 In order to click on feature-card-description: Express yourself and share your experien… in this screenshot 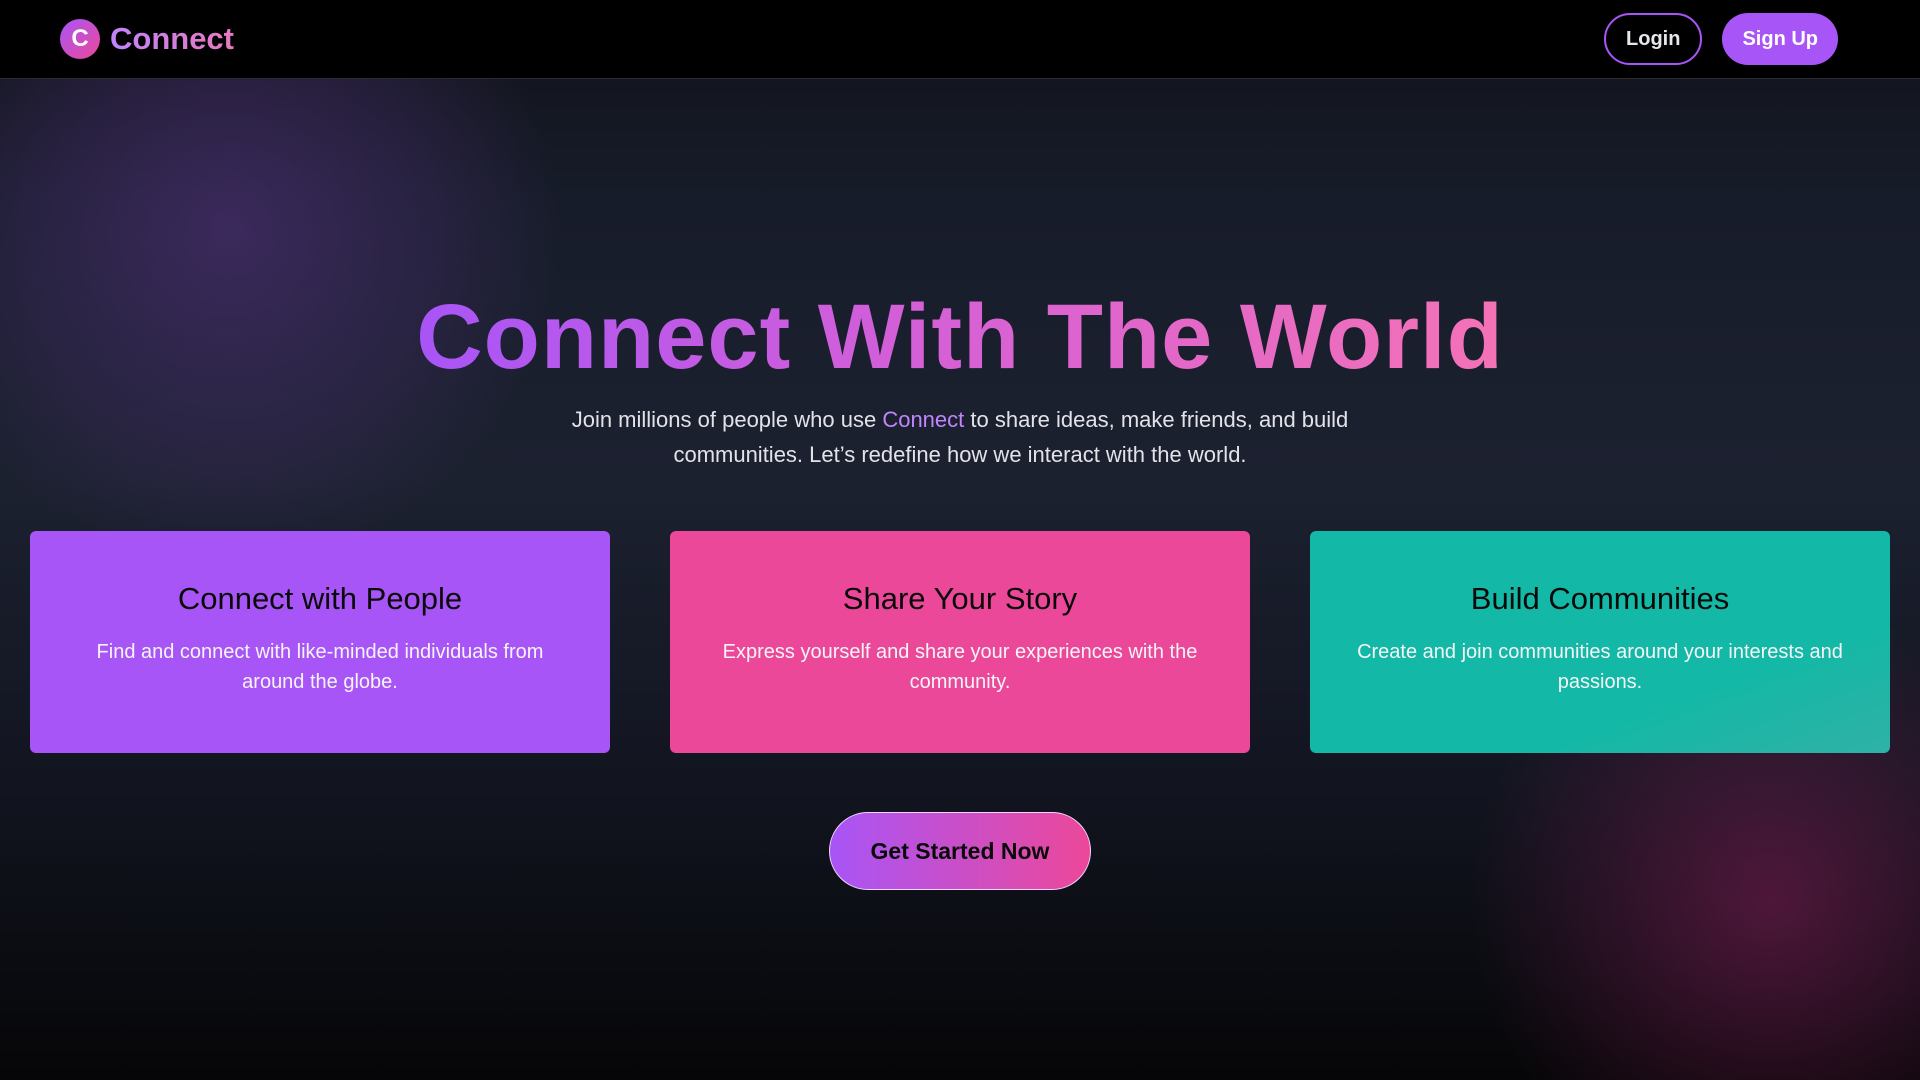, I will do `click(960, 667)`.